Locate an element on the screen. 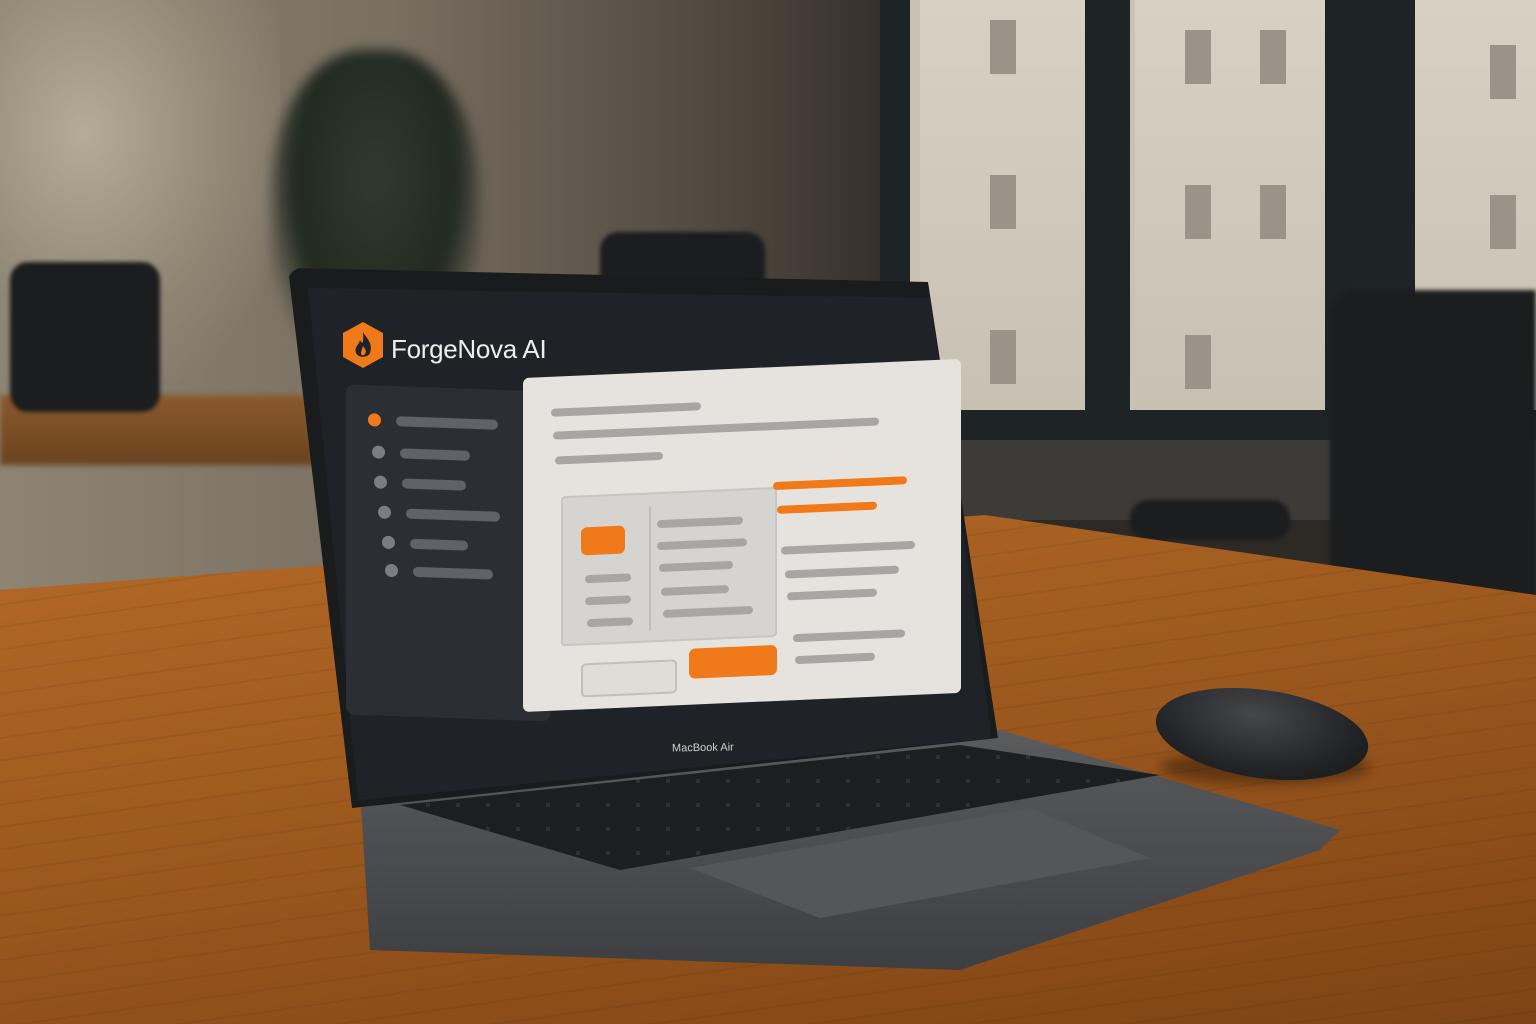  flame-hexagon-icon is located at coordinates (363, 345).